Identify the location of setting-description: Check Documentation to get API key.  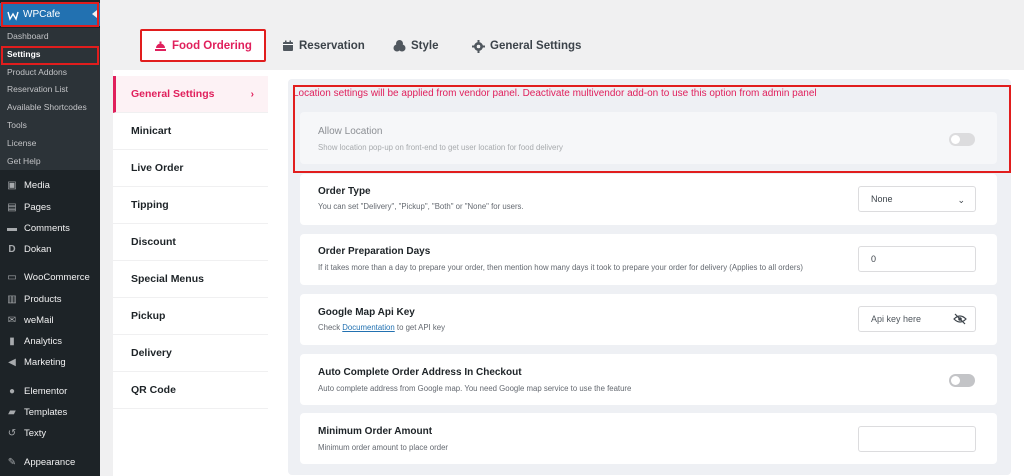
(381, 327).